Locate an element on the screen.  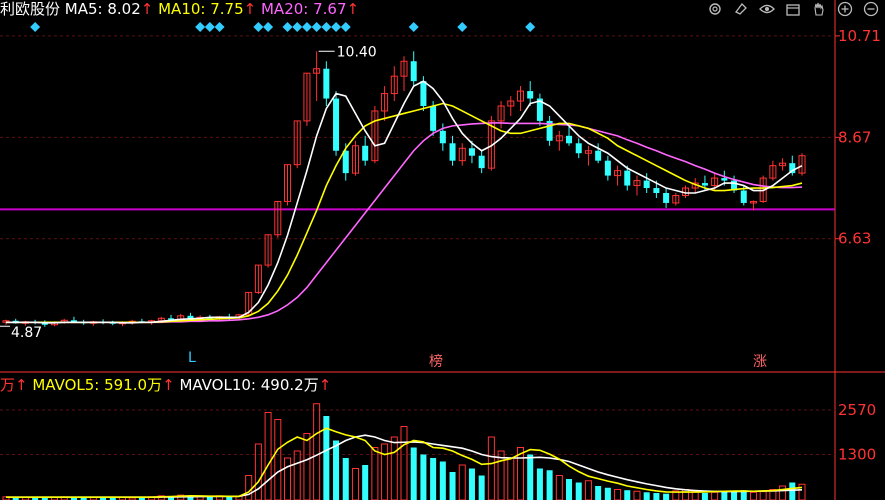
ma-legend-label: MA5: is located at coordinates (86, 9).